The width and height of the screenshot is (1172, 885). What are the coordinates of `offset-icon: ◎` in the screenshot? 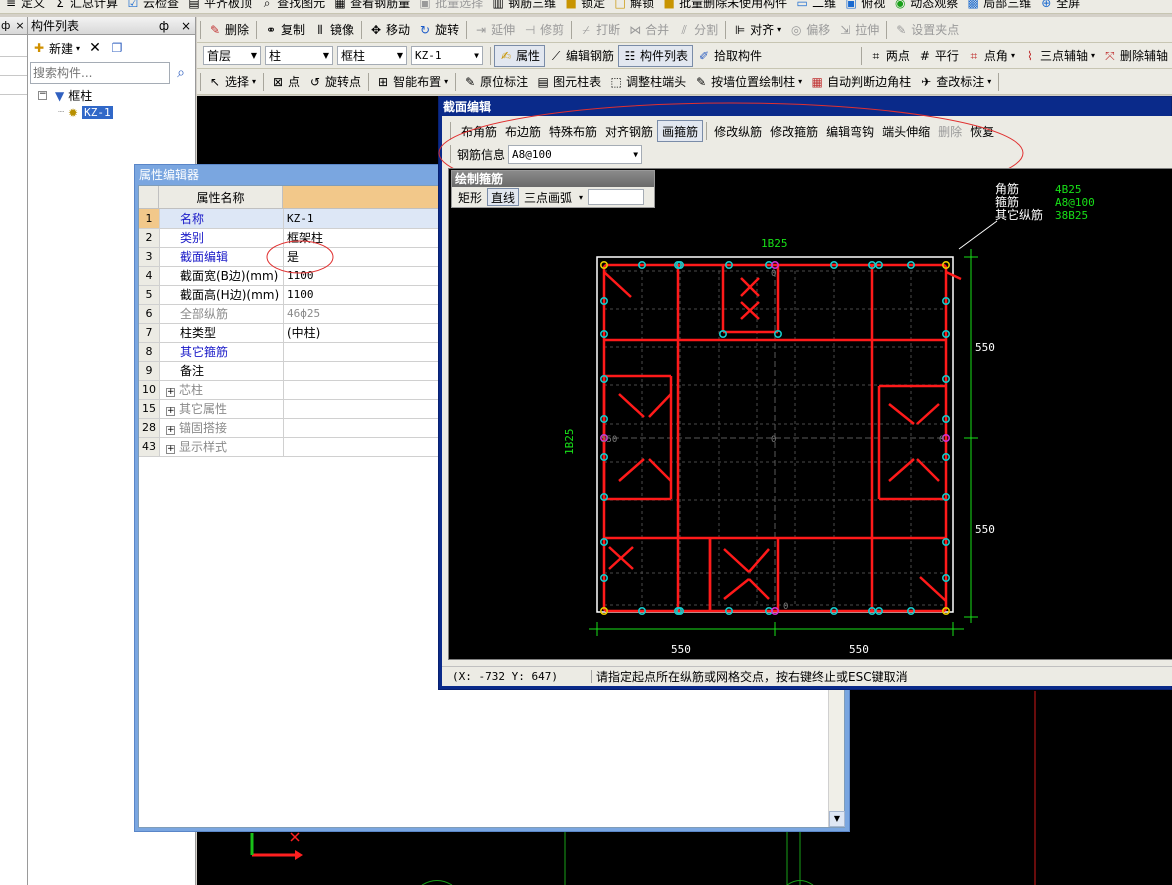 It's located at (796, 29).